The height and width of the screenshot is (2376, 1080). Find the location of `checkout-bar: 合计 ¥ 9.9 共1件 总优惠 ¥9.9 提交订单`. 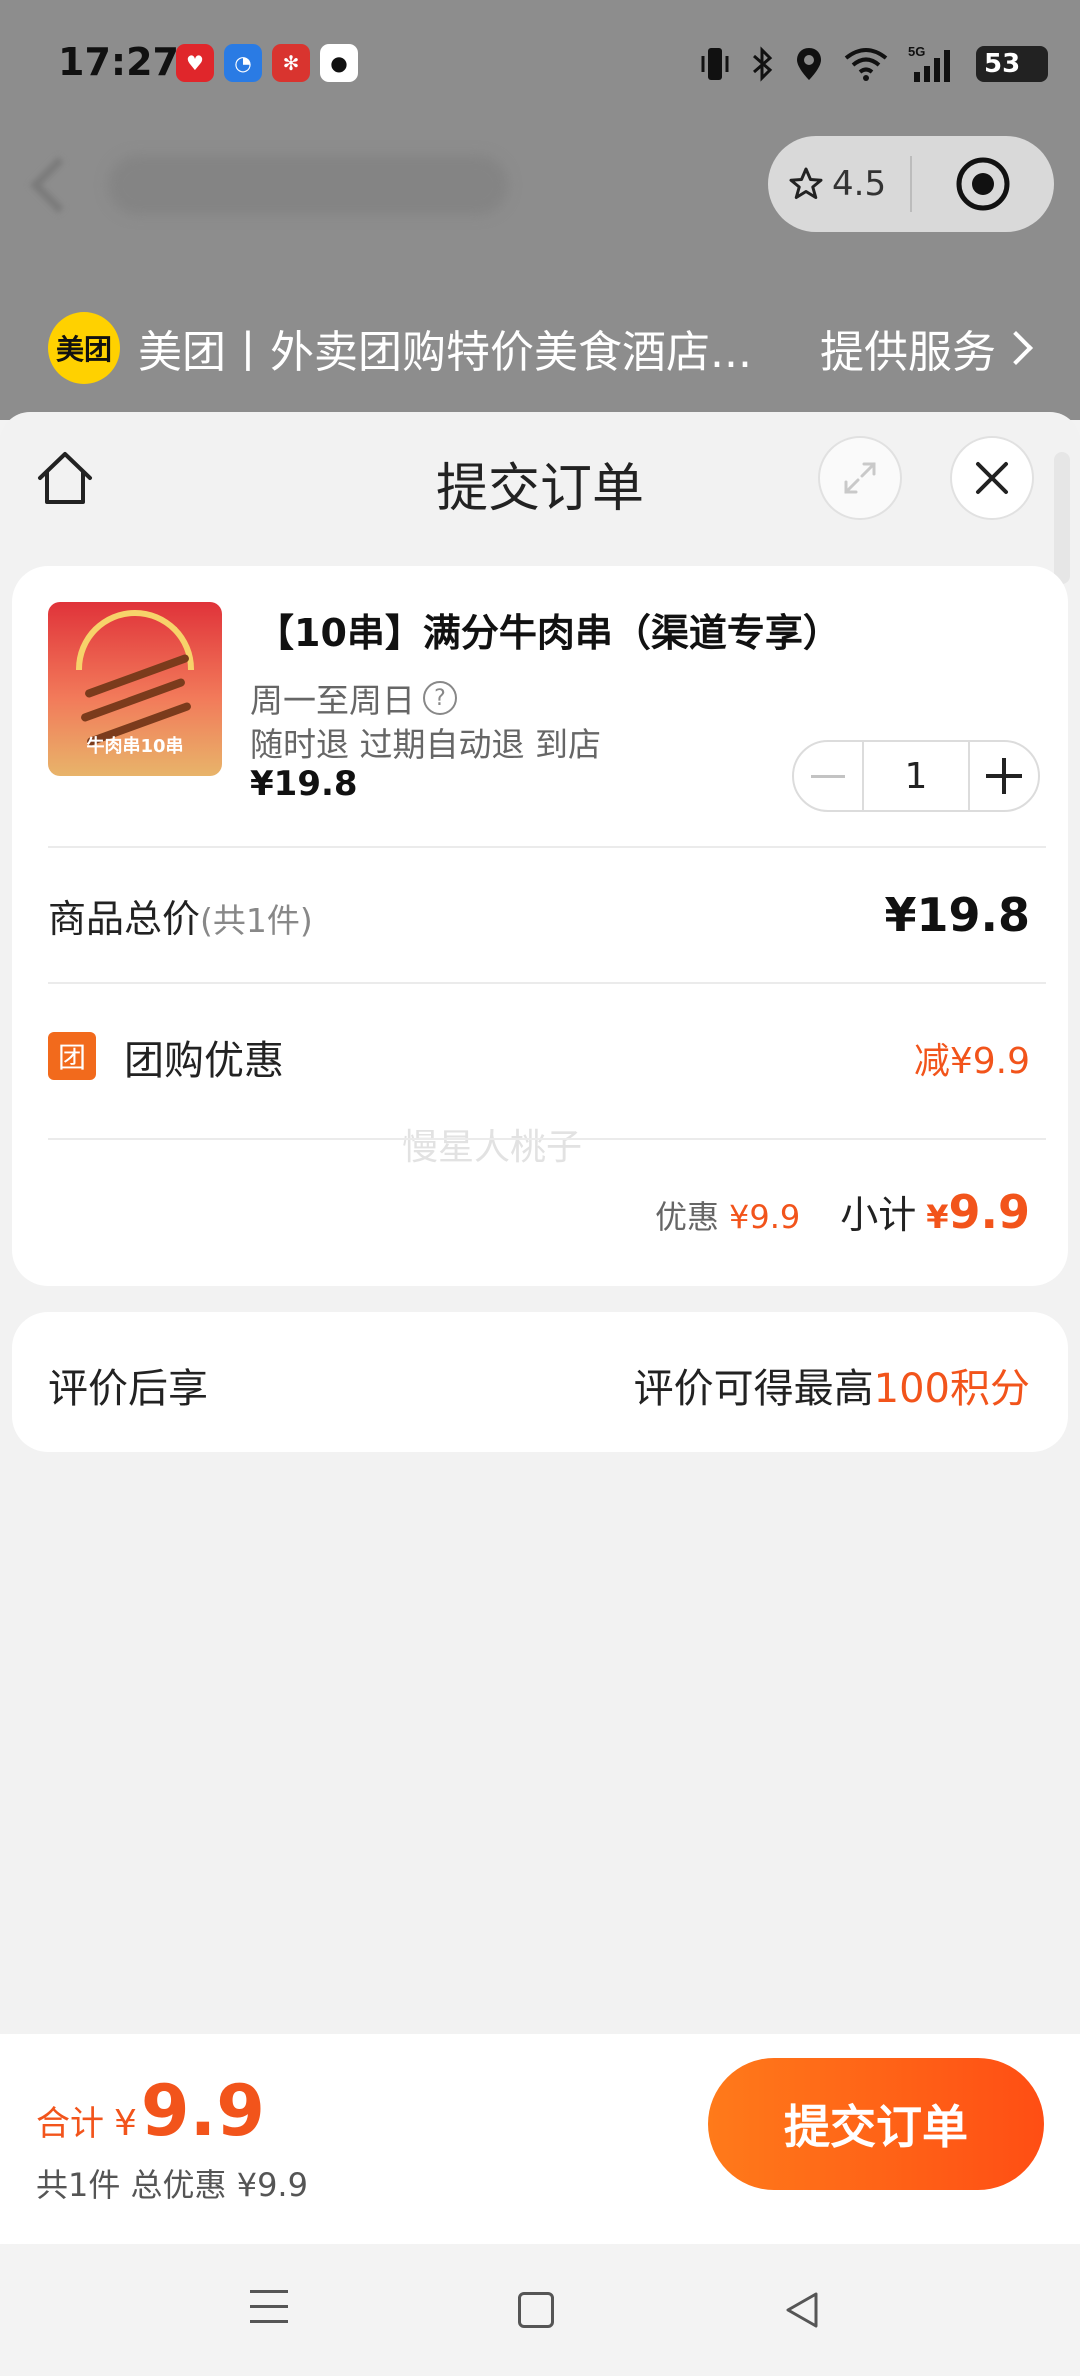

checkout-bar: 合计 ¥ 9.9 共1件 总优惠 ¥9.9 提交订单 is located at coordinates (540, 2139).